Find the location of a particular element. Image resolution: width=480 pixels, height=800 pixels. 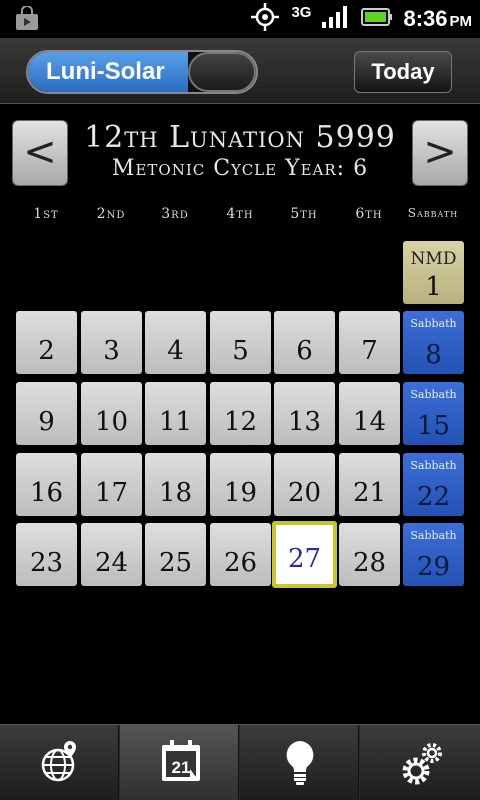

month-title-block: 12th Lunation 5999 Metonic Cycle Year: 6 is located at coordinates (240, 151).